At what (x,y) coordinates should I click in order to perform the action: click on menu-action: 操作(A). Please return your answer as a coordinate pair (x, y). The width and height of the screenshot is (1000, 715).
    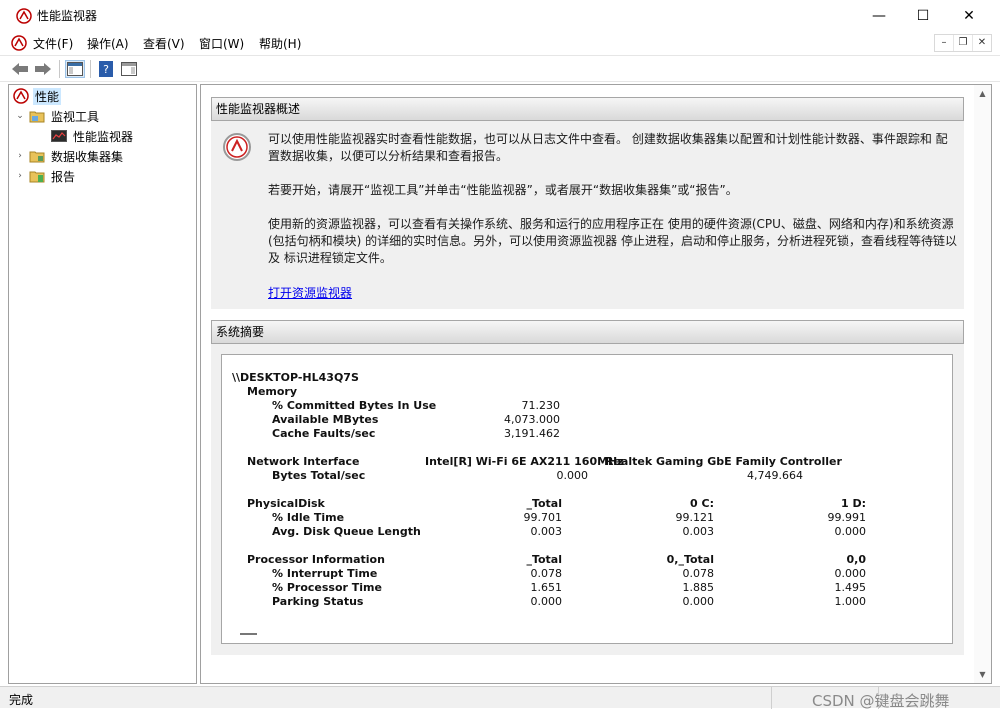
    Looking at the image, I should click on (108, 43).